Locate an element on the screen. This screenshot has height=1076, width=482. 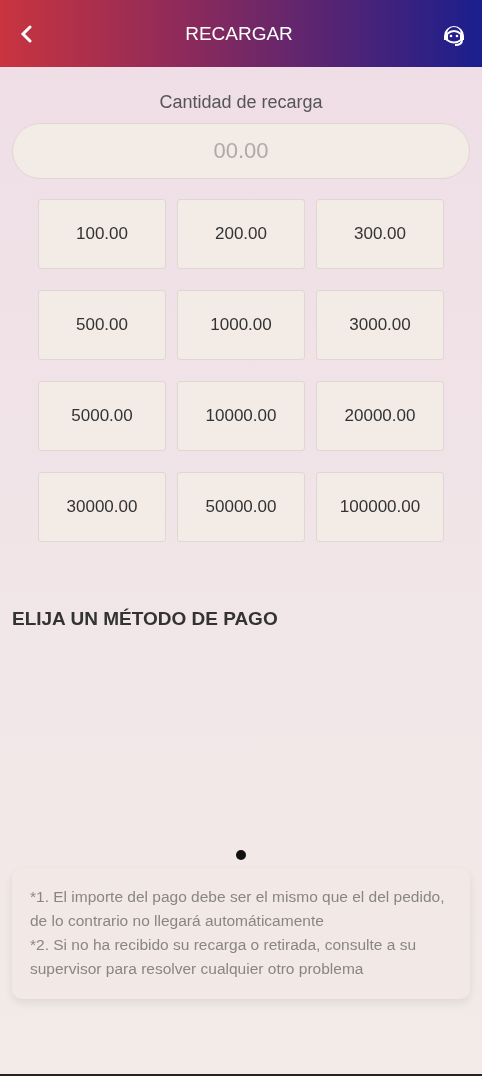
amount-option: 100.00 is located at coordinates (102, 234).